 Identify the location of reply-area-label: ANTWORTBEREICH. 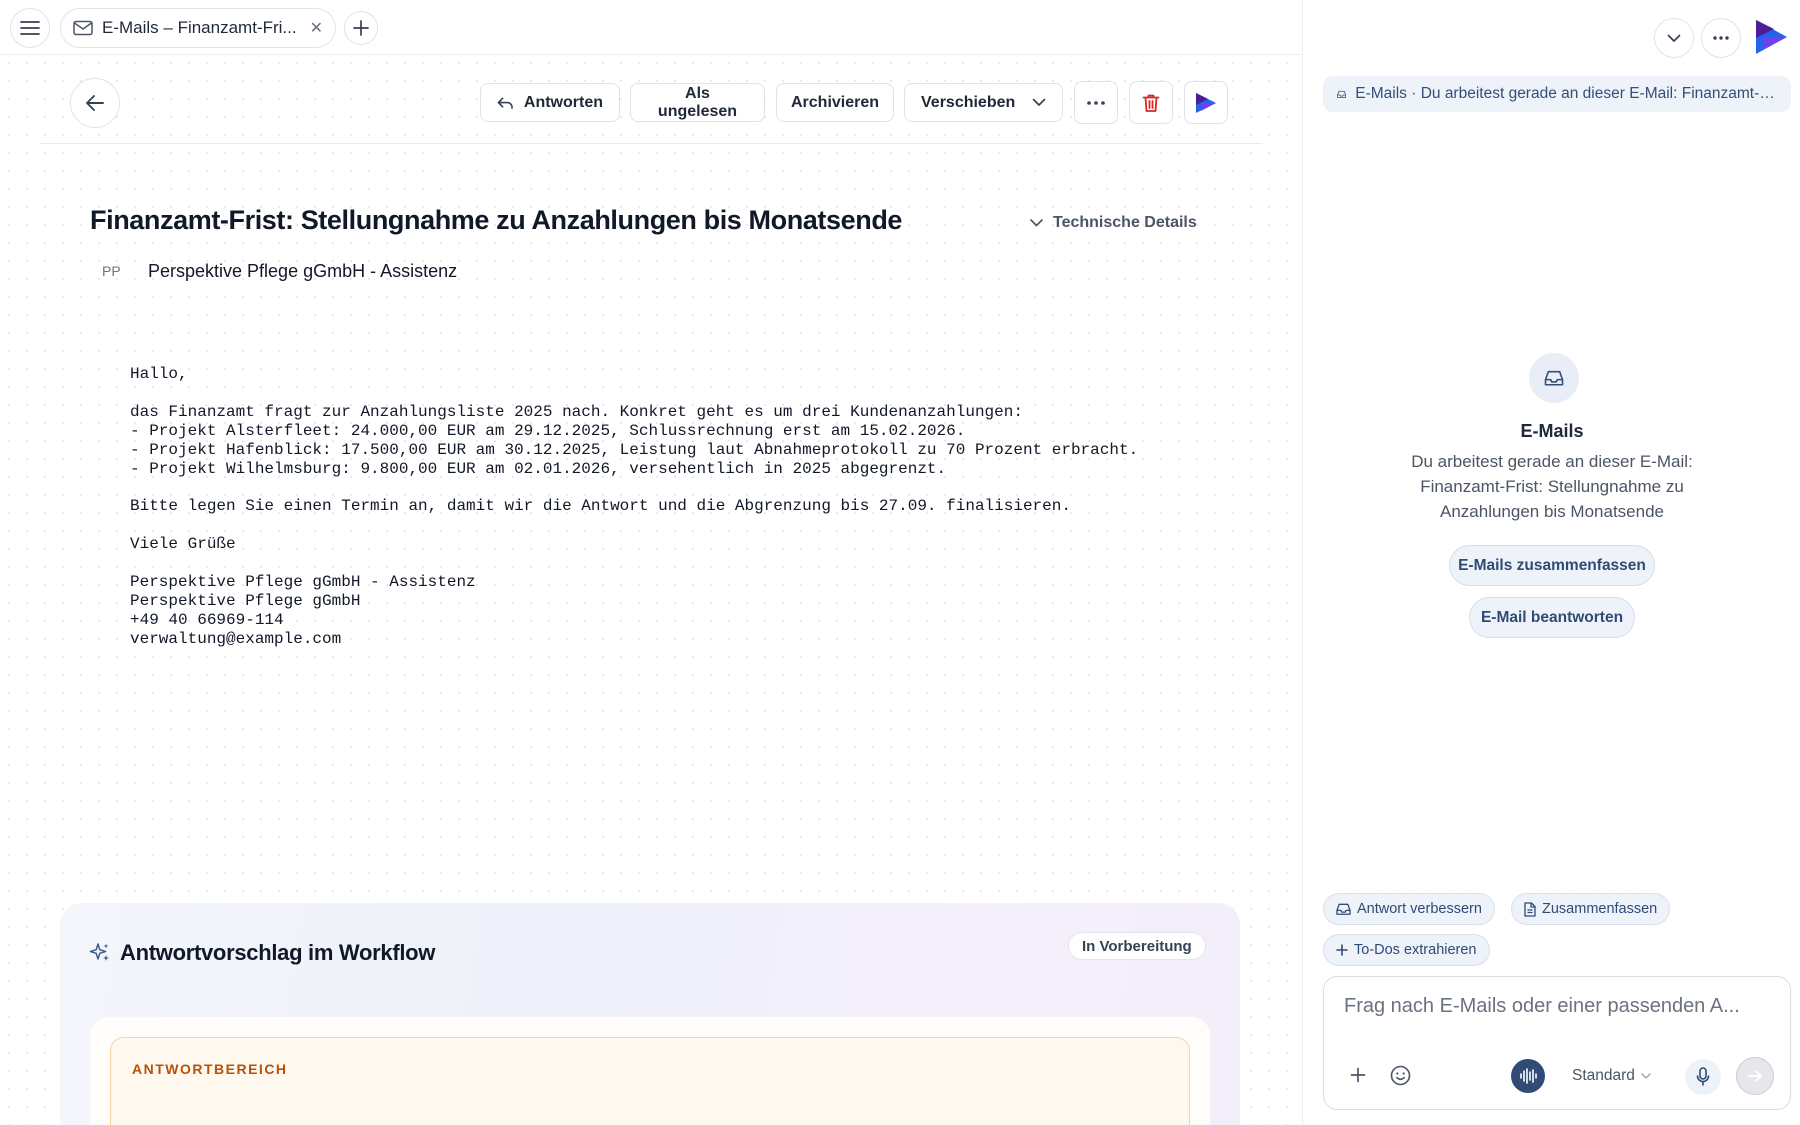
(210, 1069).